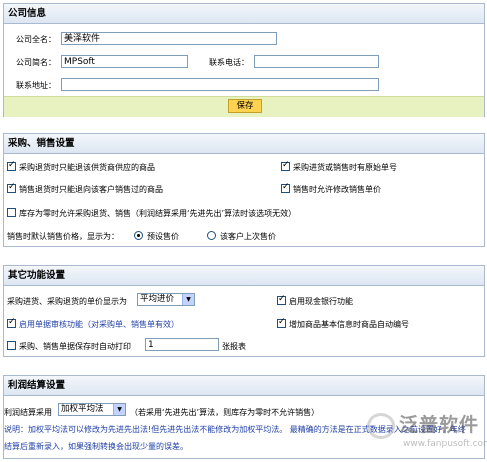  What do you see at coordinates (381, 426) in the screenshot?
I see `logo-icon` at bounding box center [381, 426].